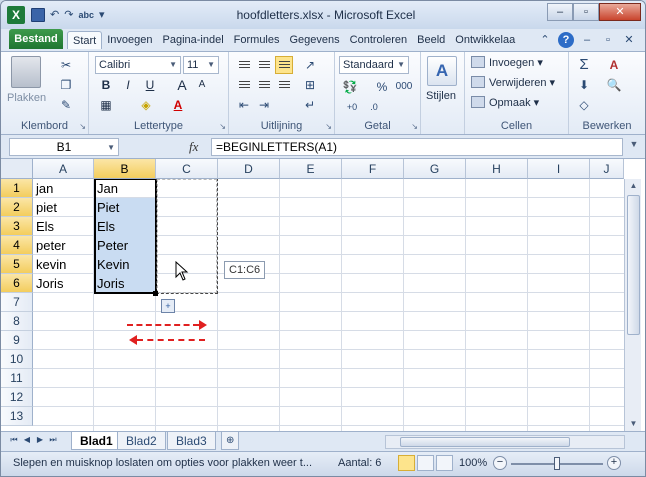 The image size is (646, 477). I want to click on column-header-j: J, so click(607, 169).